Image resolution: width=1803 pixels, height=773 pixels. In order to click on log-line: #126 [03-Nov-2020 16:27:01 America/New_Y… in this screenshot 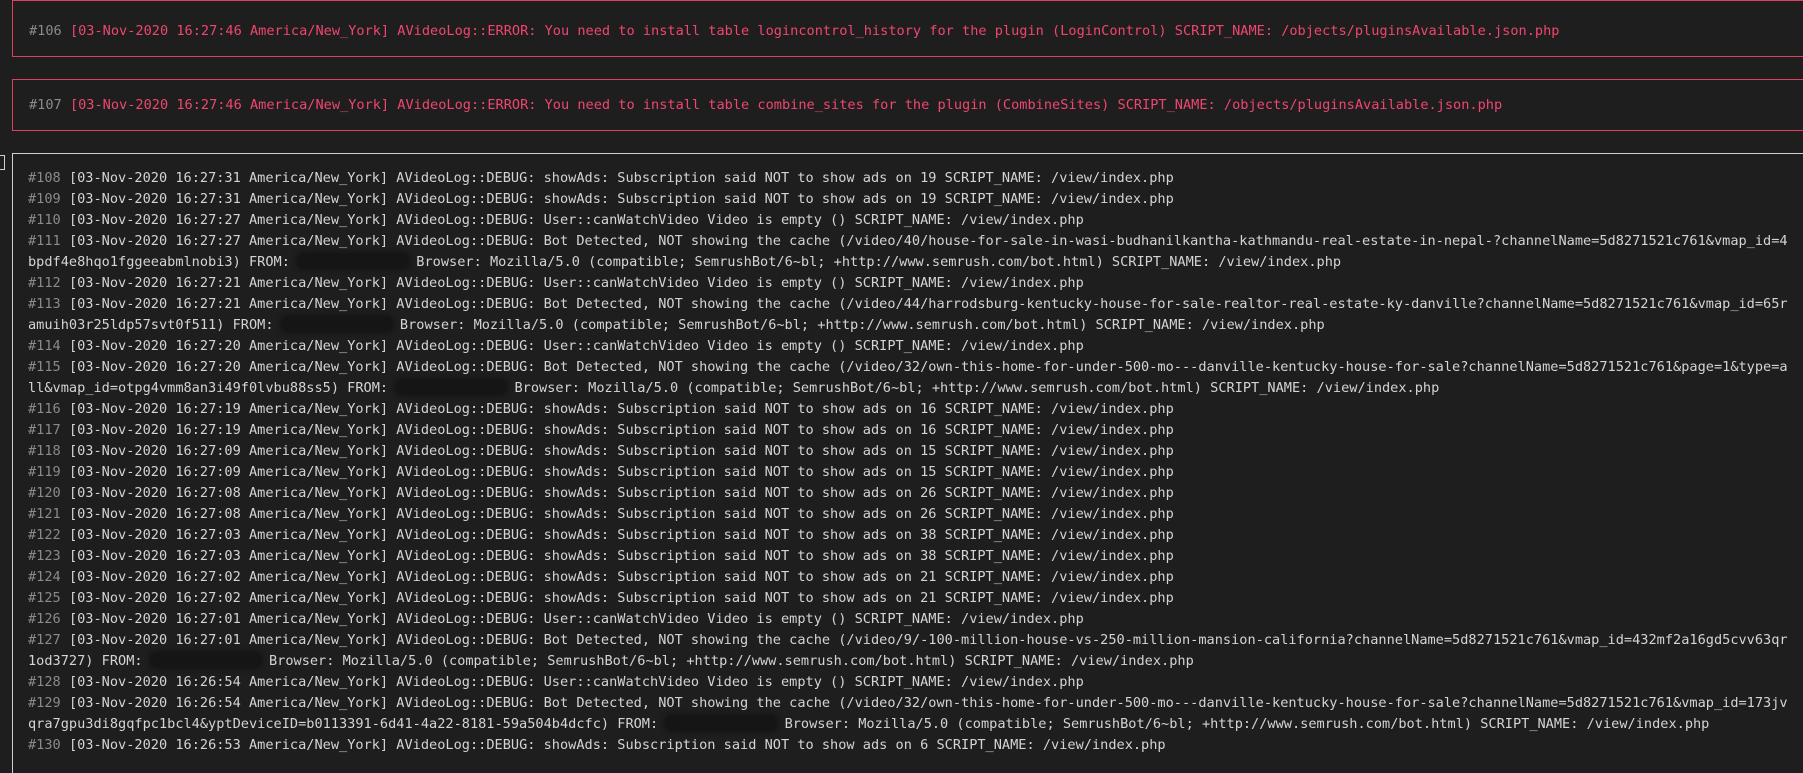, I will do `click(910, 619)`.